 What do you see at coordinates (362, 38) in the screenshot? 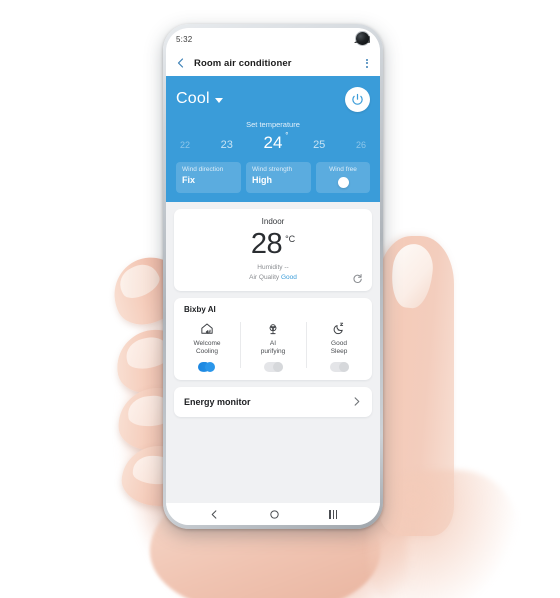
I see `front-camera-punch-hole` at bounding box center [362, 38].